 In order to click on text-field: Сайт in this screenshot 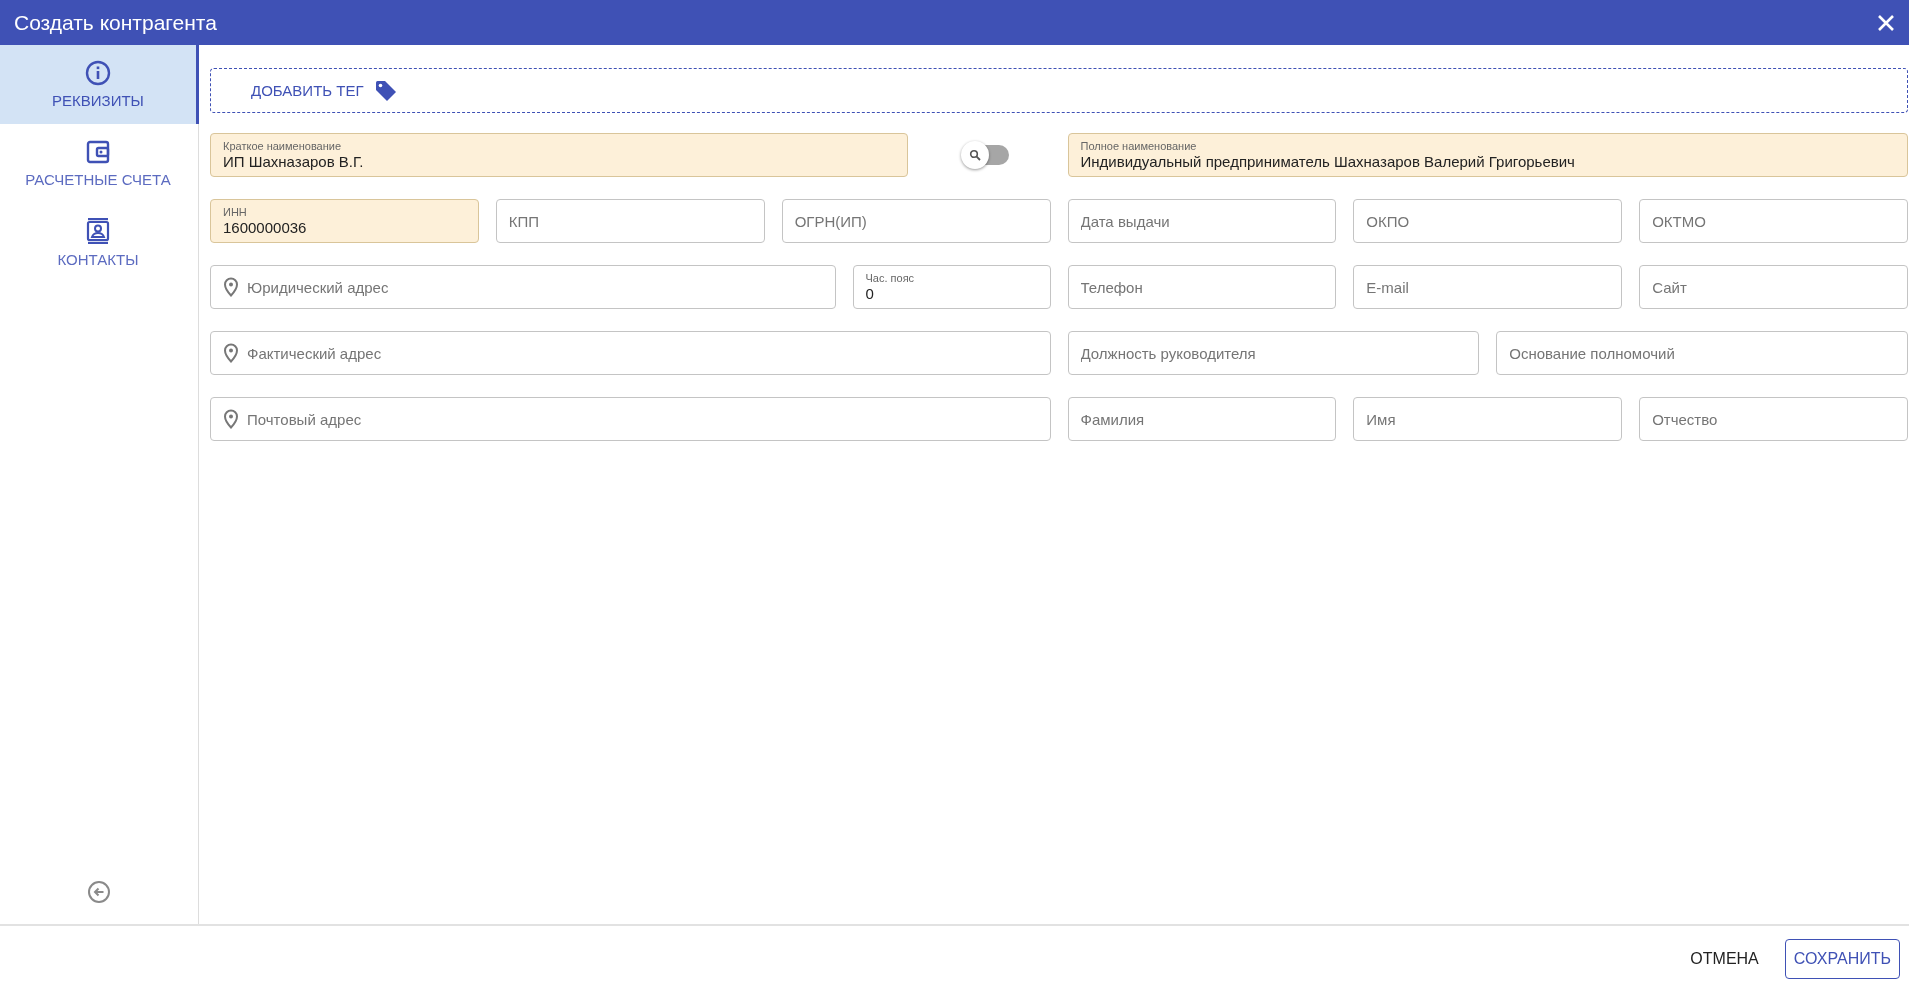, I will do `click(1773, 287)`.